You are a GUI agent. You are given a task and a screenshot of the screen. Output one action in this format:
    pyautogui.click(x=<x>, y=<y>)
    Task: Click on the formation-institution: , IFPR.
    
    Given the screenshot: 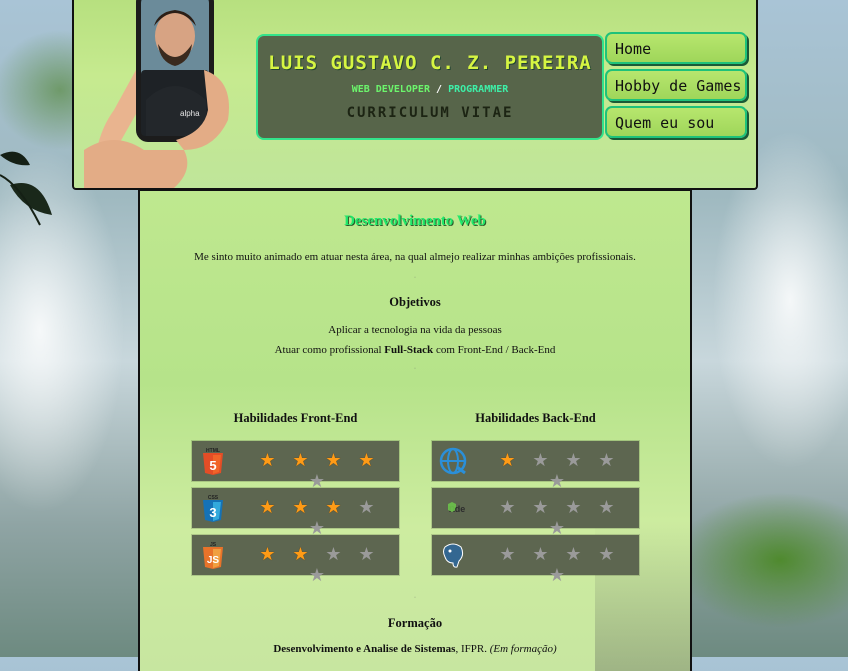 What is the action you would take?
    pyautogui.click(x=472, y=649)
    